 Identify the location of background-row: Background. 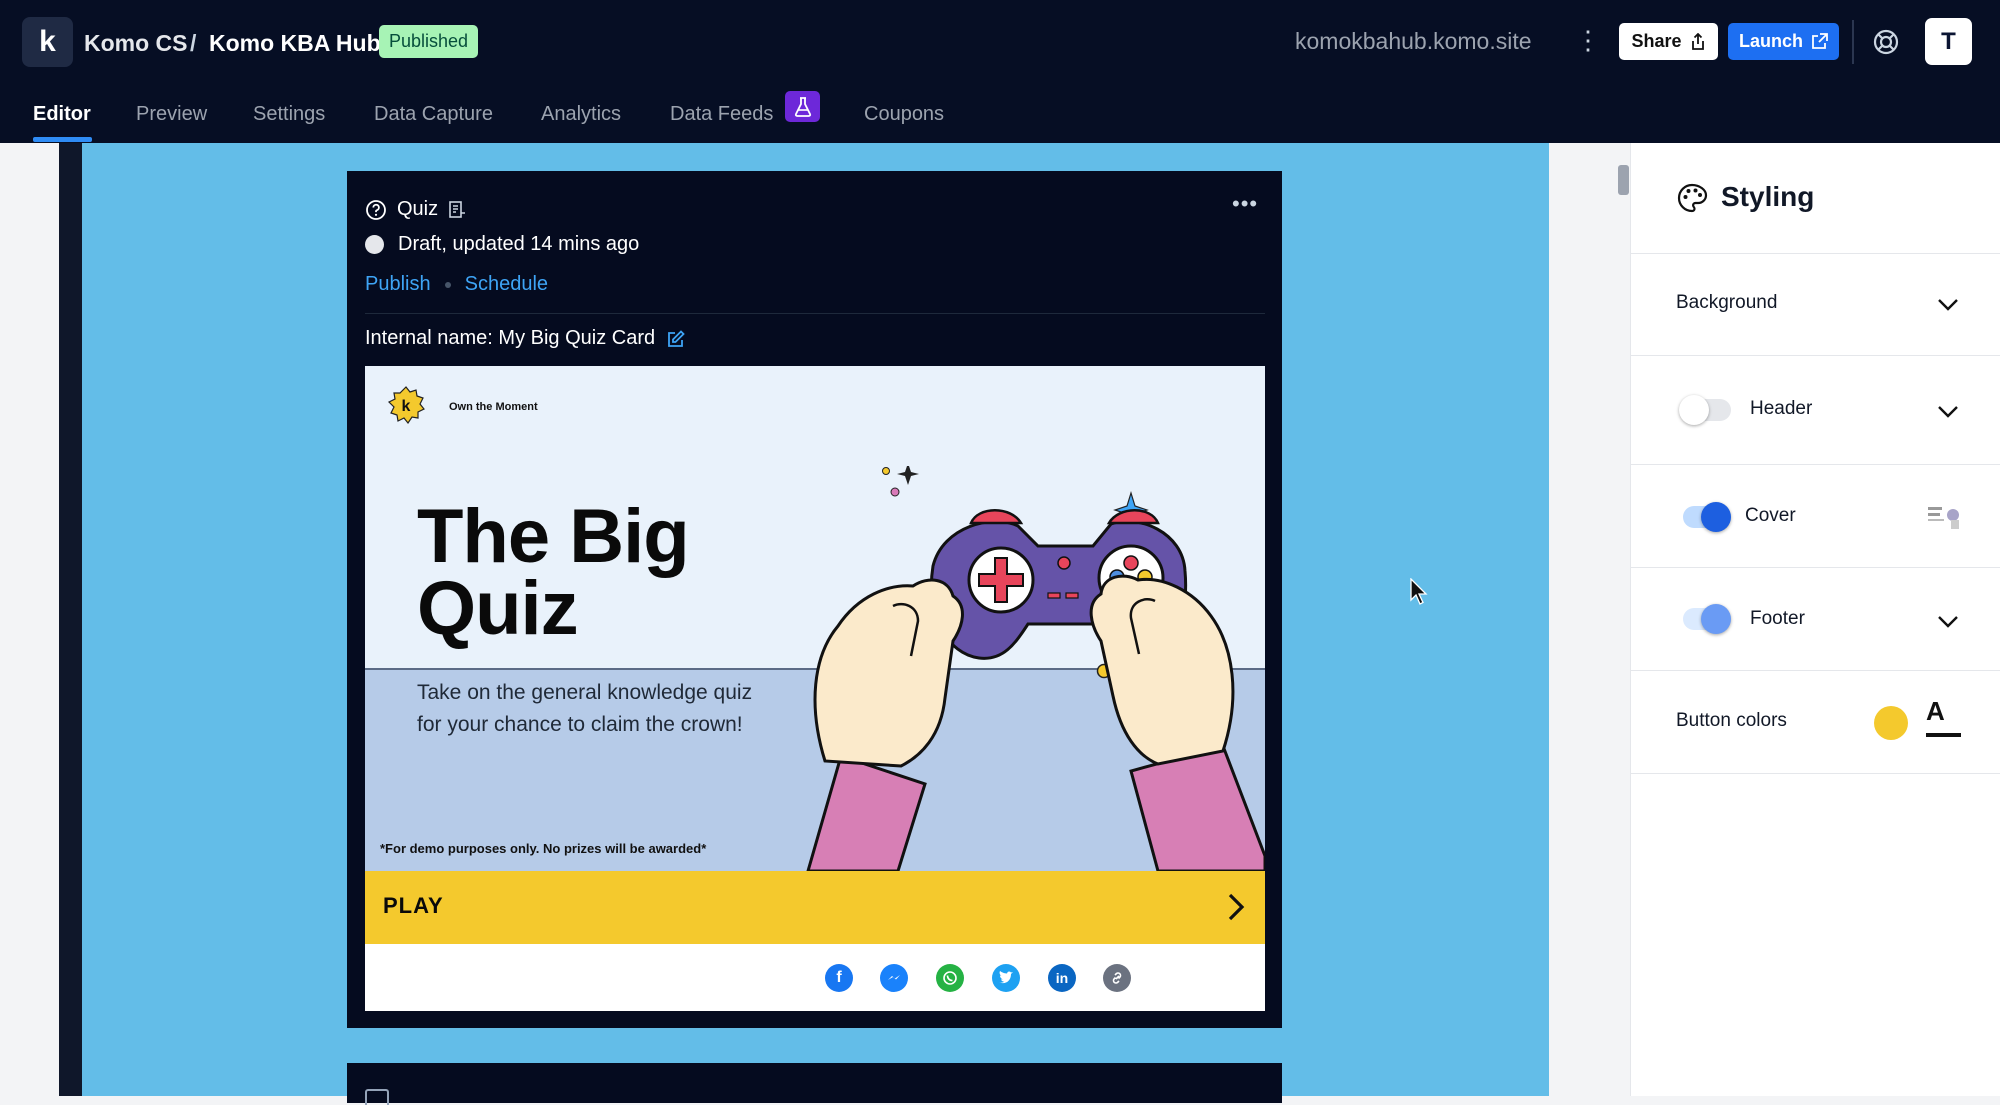
(1815, 305).